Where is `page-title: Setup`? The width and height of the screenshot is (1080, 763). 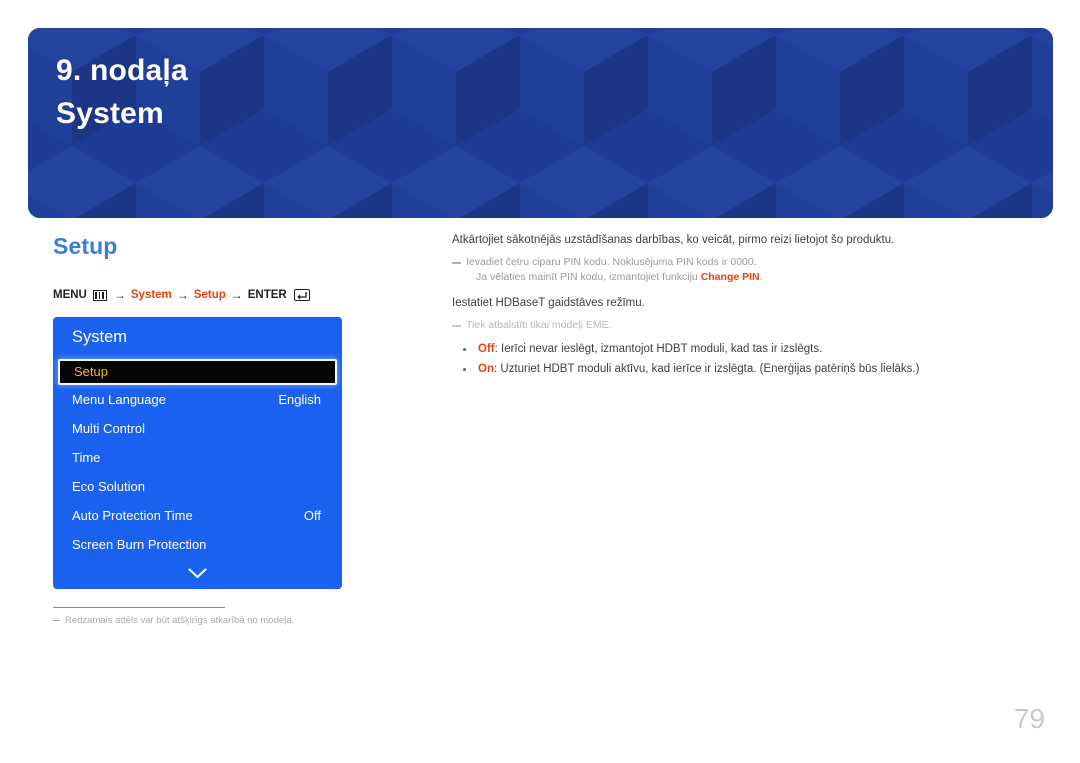 page-title: Setup is located at coordinates (85, 246).